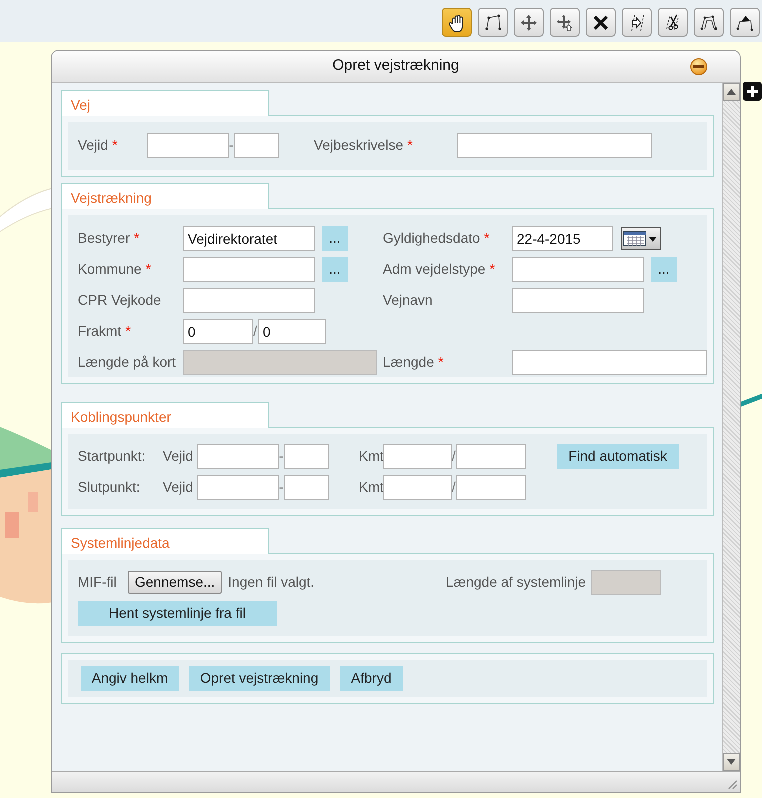 Image resolution: width=762 pixels, height=798 pixels. What do you see at coordinates (437, 238) in the screenshot?
I see `field-label: Gyldighedsdato *` at bounding box center [437, 238].